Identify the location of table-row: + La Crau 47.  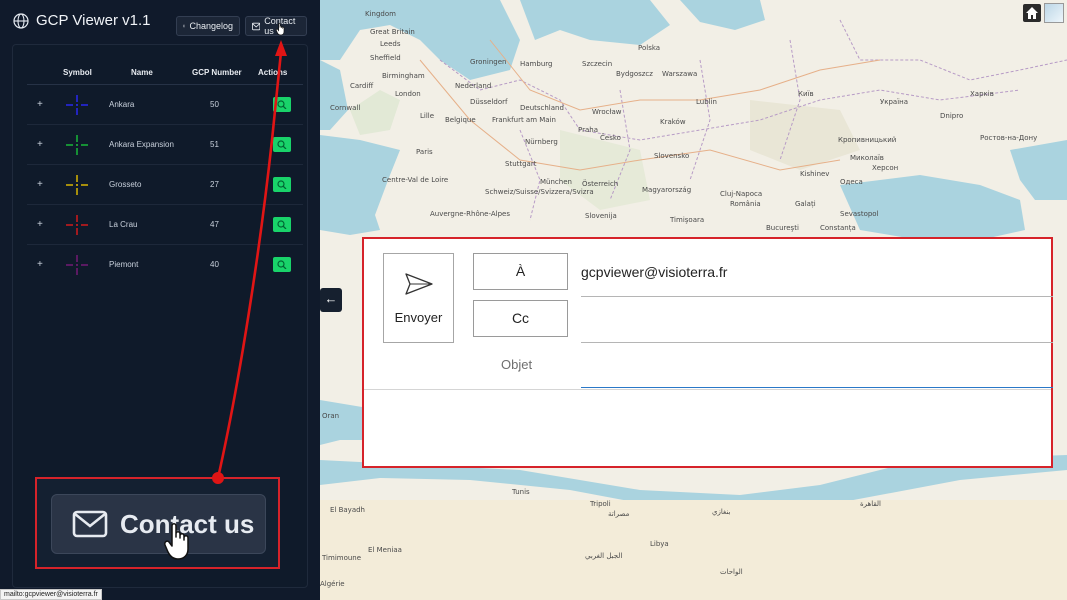
(165, 225).